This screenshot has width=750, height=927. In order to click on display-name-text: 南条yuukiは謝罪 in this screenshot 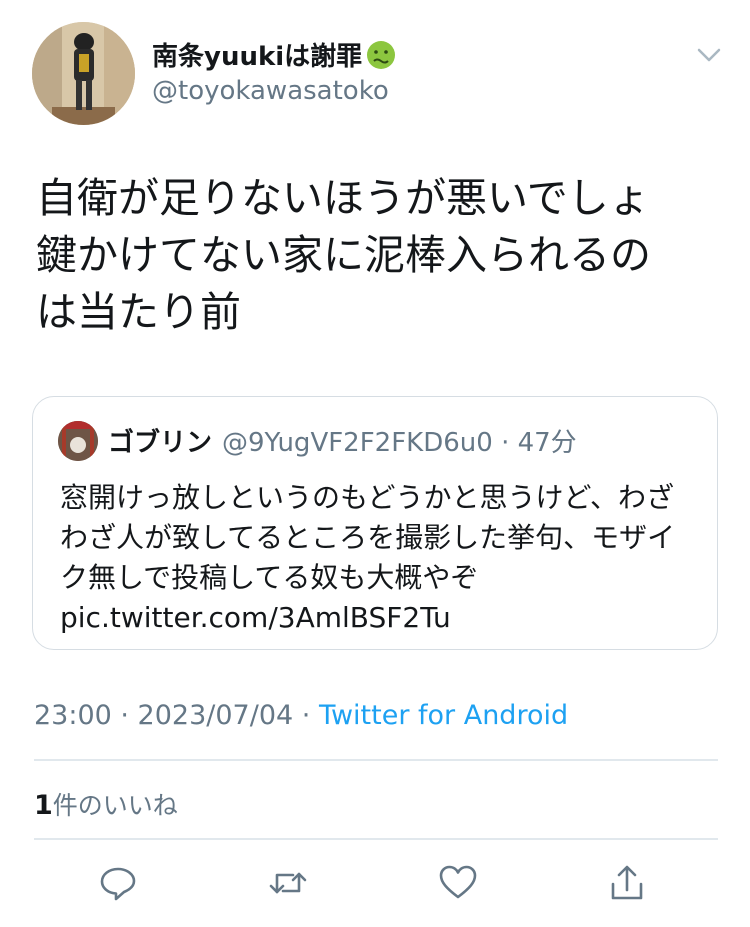, I will do `click(257, 57)`.